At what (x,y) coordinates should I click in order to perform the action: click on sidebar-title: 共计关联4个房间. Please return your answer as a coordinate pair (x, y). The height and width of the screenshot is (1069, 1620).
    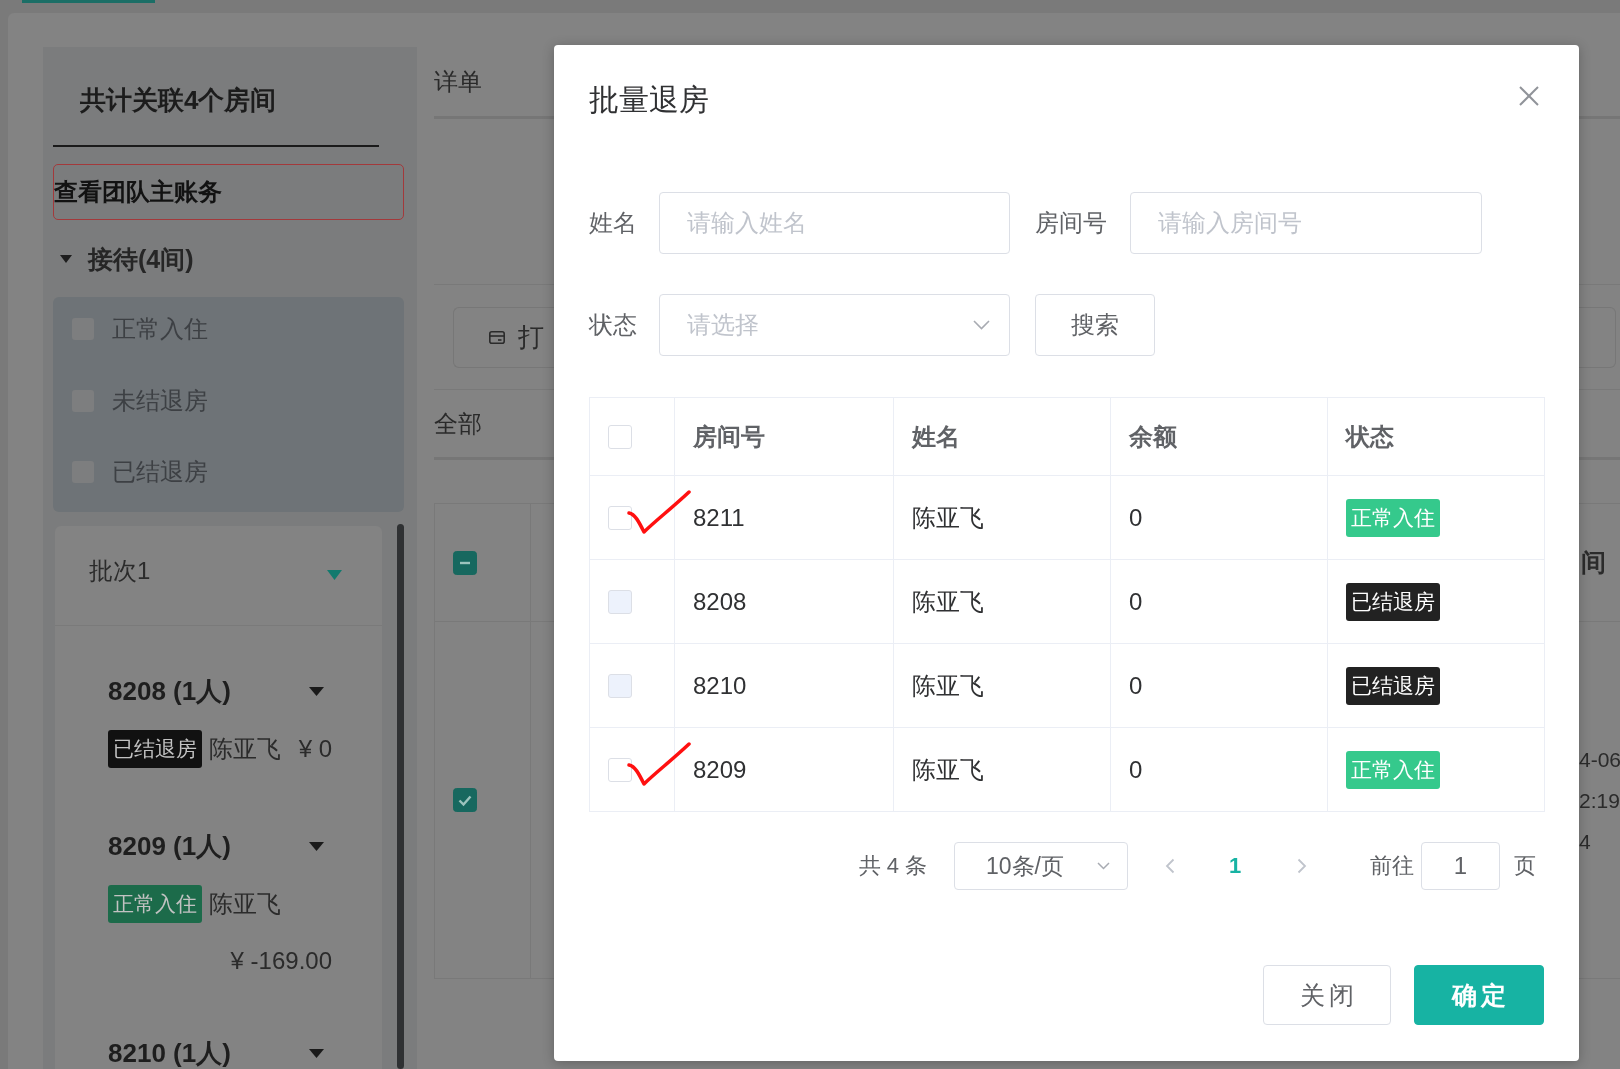
    Looking at the image, I should click on (178, 100).